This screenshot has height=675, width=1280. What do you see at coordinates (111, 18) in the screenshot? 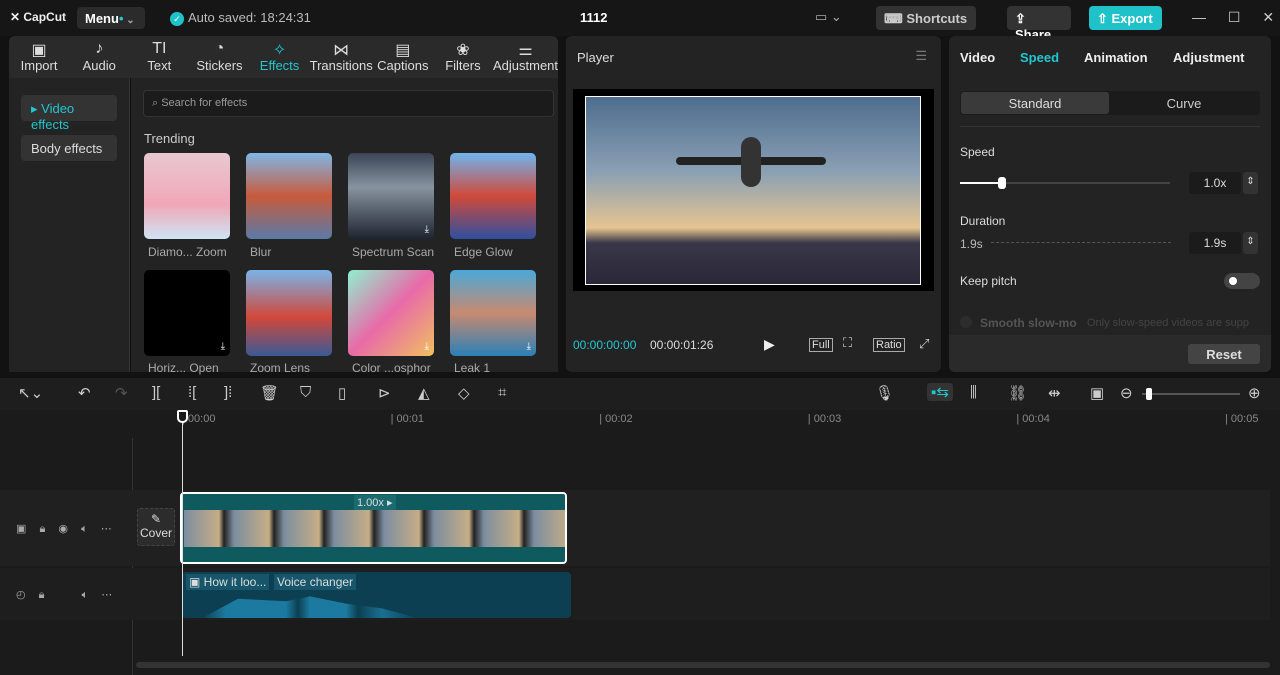
I see `menu-button: Menu• ⌄` at bounding box center [111, 18].